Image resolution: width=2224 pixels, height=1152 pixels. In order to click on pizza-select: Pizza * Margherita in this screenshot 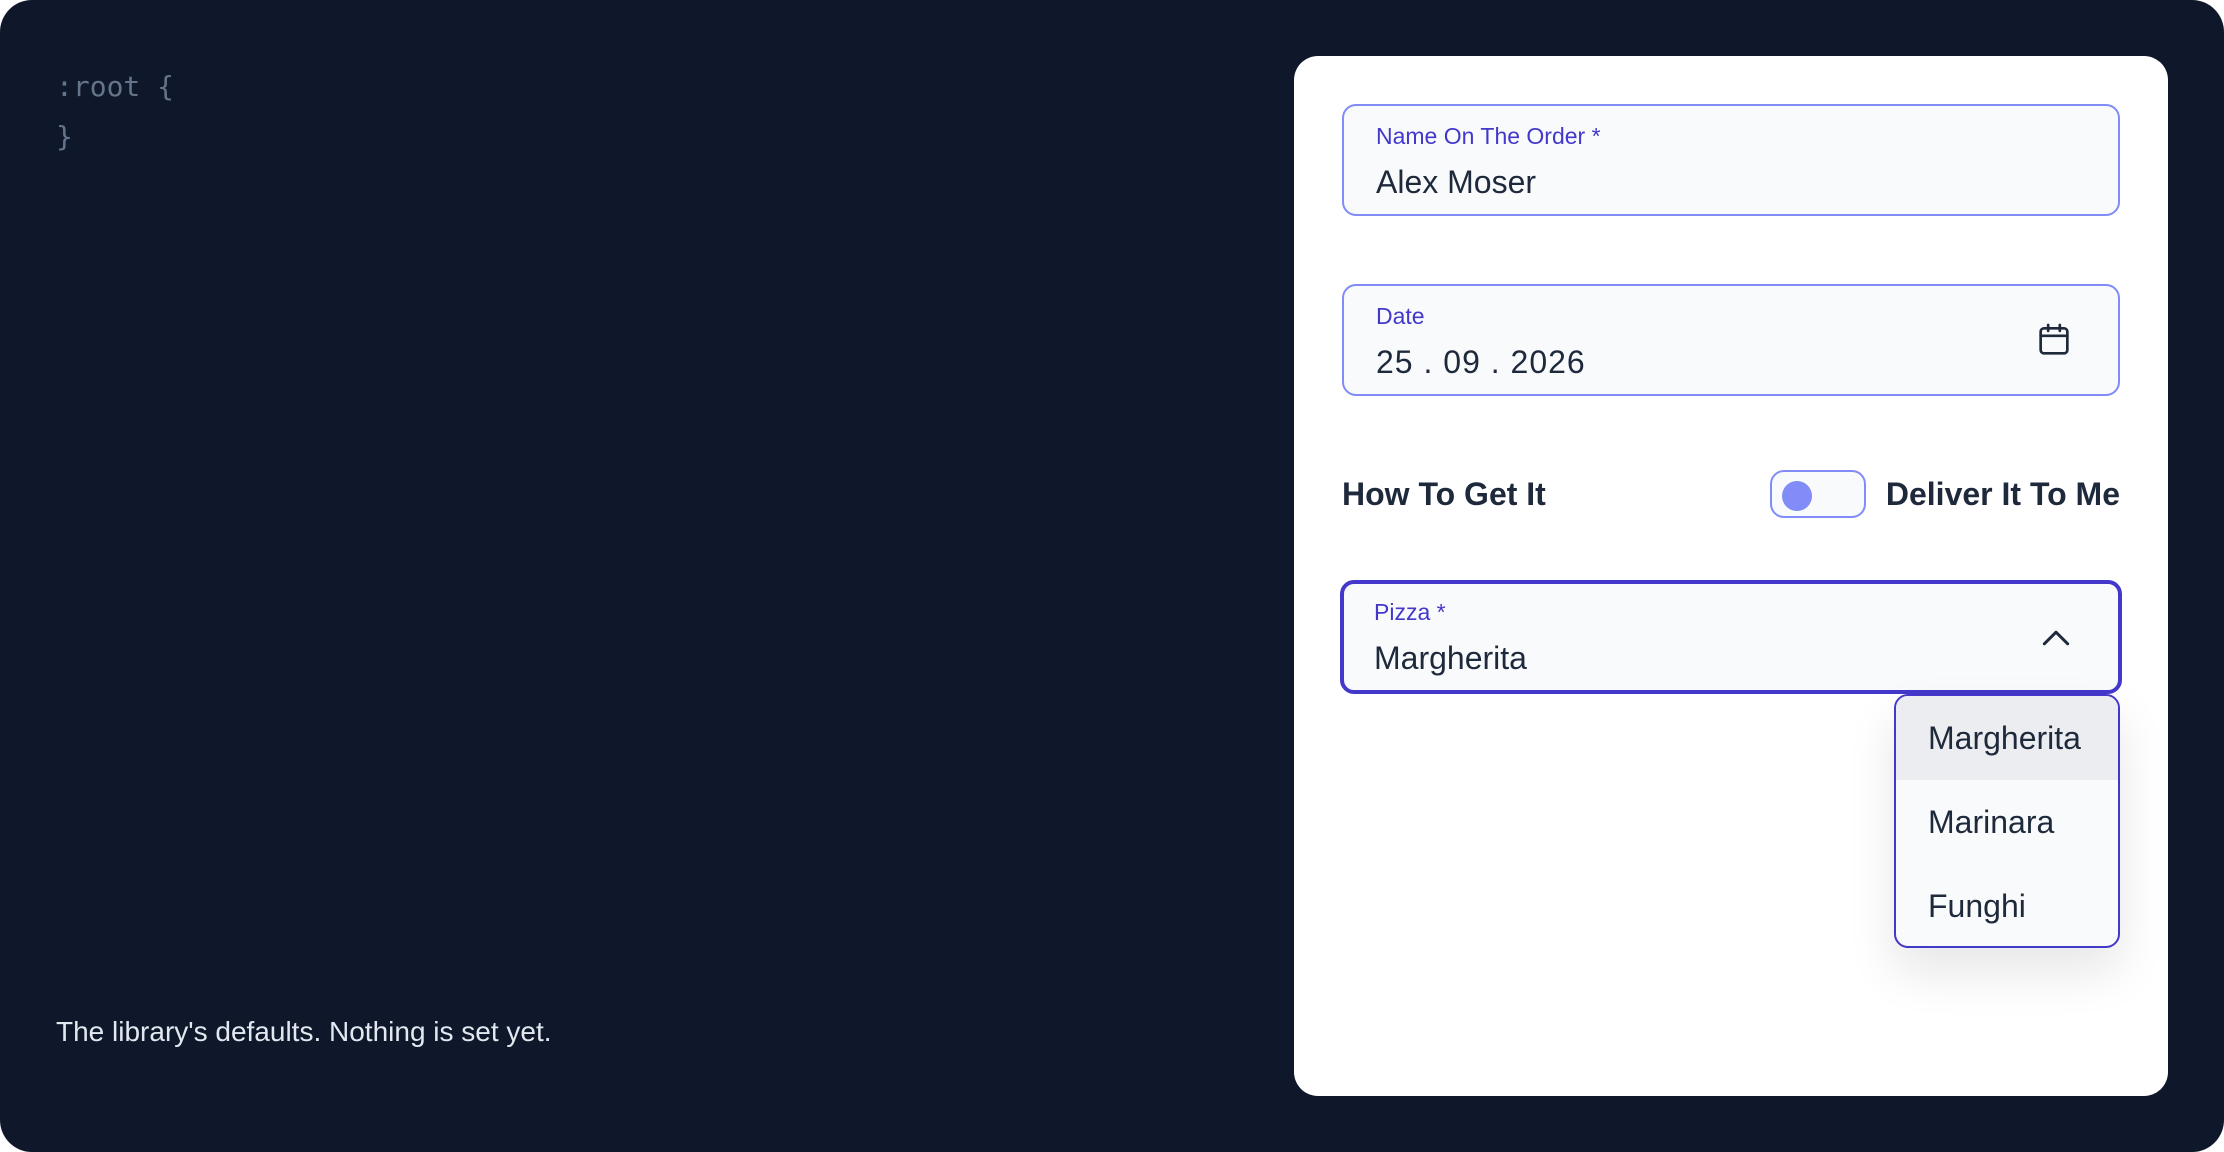, I will do `click(1731, 637)`.